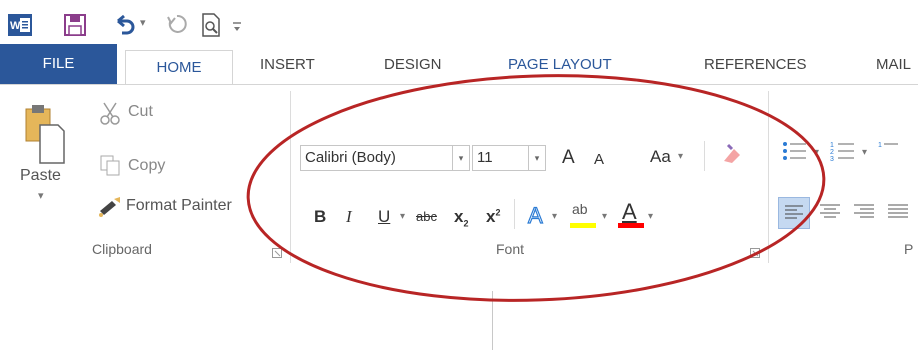 Image resolution: width=918 pixels, height=350 pixels. I want to click on highlight-label: ab, so click(580, 209).